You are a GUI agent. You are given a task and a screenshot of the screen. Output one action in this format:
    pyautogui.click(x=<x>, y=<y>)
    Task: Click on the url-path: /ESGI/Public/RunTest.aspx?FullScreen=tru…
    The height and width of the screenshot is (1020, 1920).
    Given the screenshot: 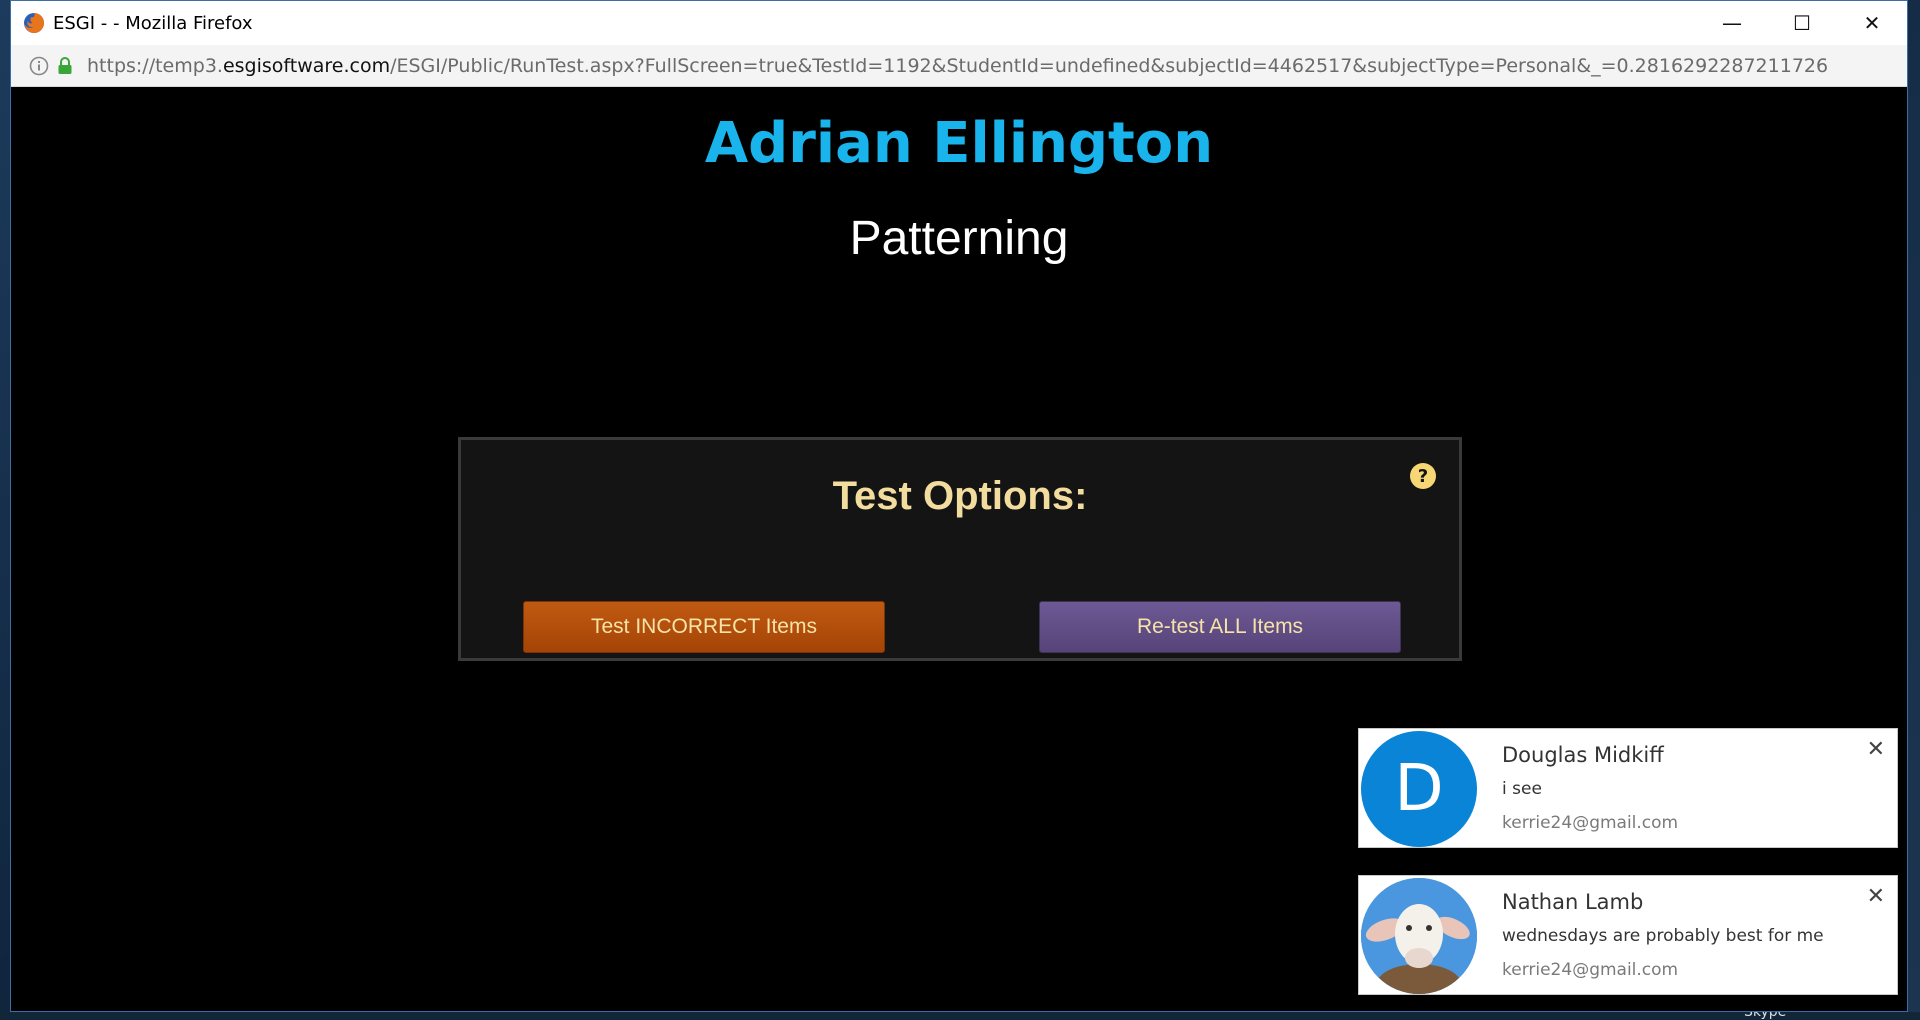 What is the action you would take?
    pyautogui.click(x=1109, y=65)
    